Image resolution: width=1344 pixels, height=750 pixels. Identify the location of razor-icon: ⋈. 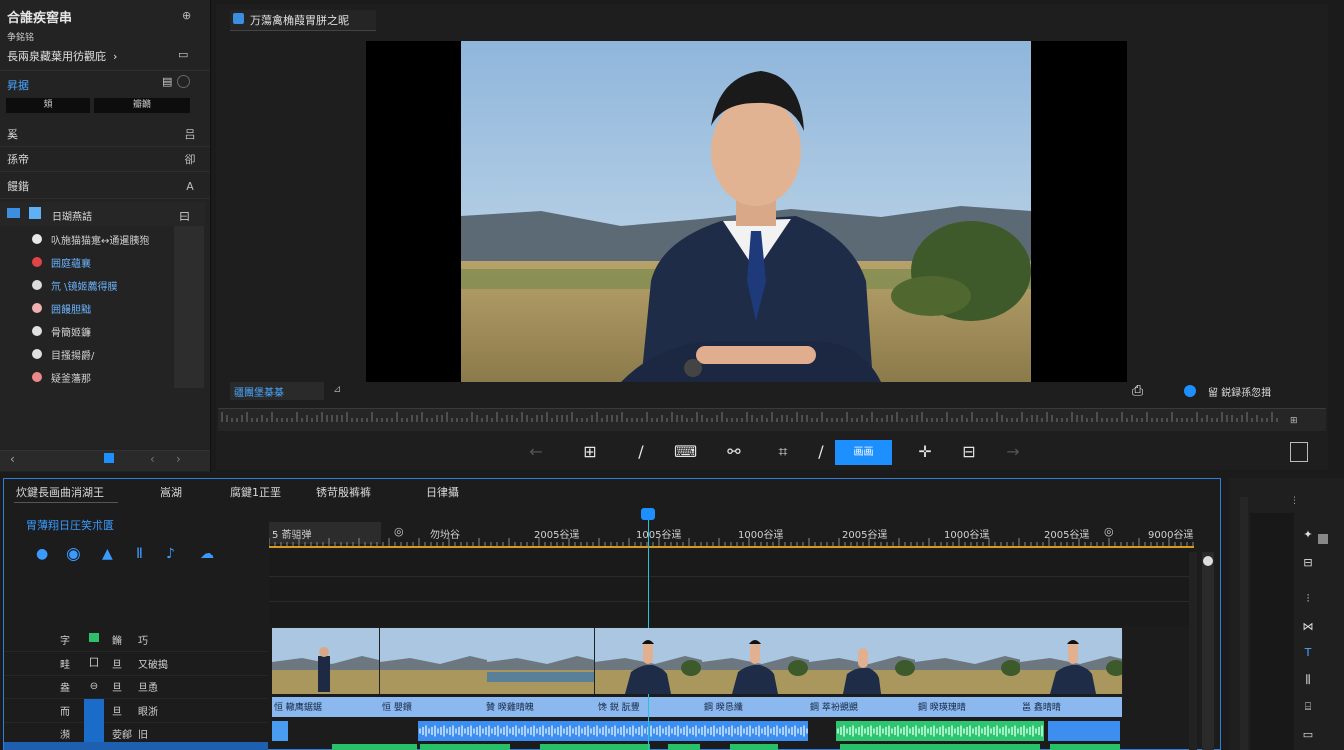
(1308, 626).